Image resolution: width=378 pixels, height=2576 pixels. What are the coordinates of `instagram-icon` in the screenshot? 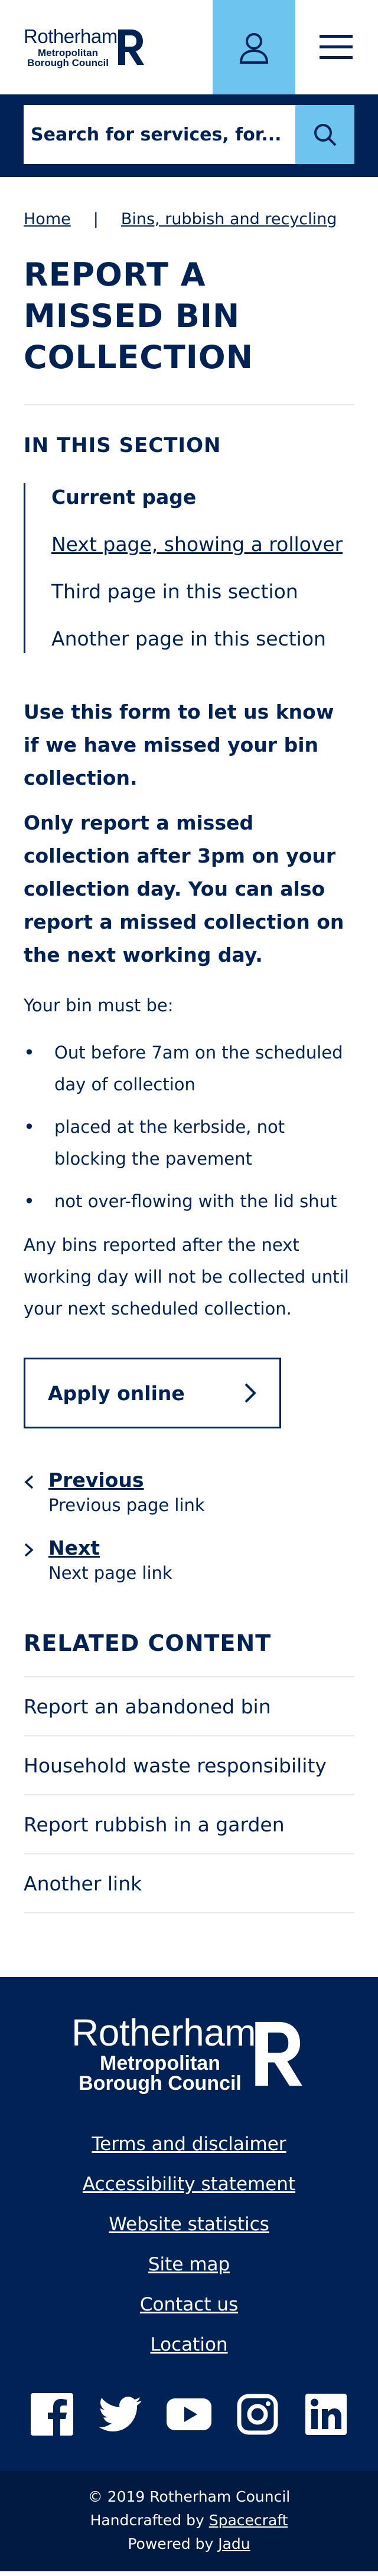 It's located at (257, 2414).